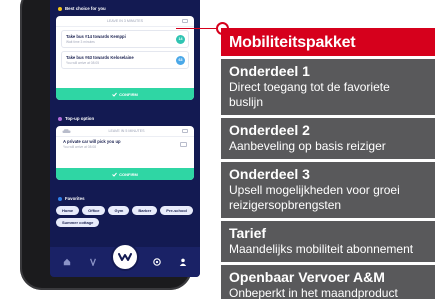 The image size is (438, 299). Describe the element at coordinates (119, 210) in the screenshot. I see `favorite-chip-gym: Gym` at that location.